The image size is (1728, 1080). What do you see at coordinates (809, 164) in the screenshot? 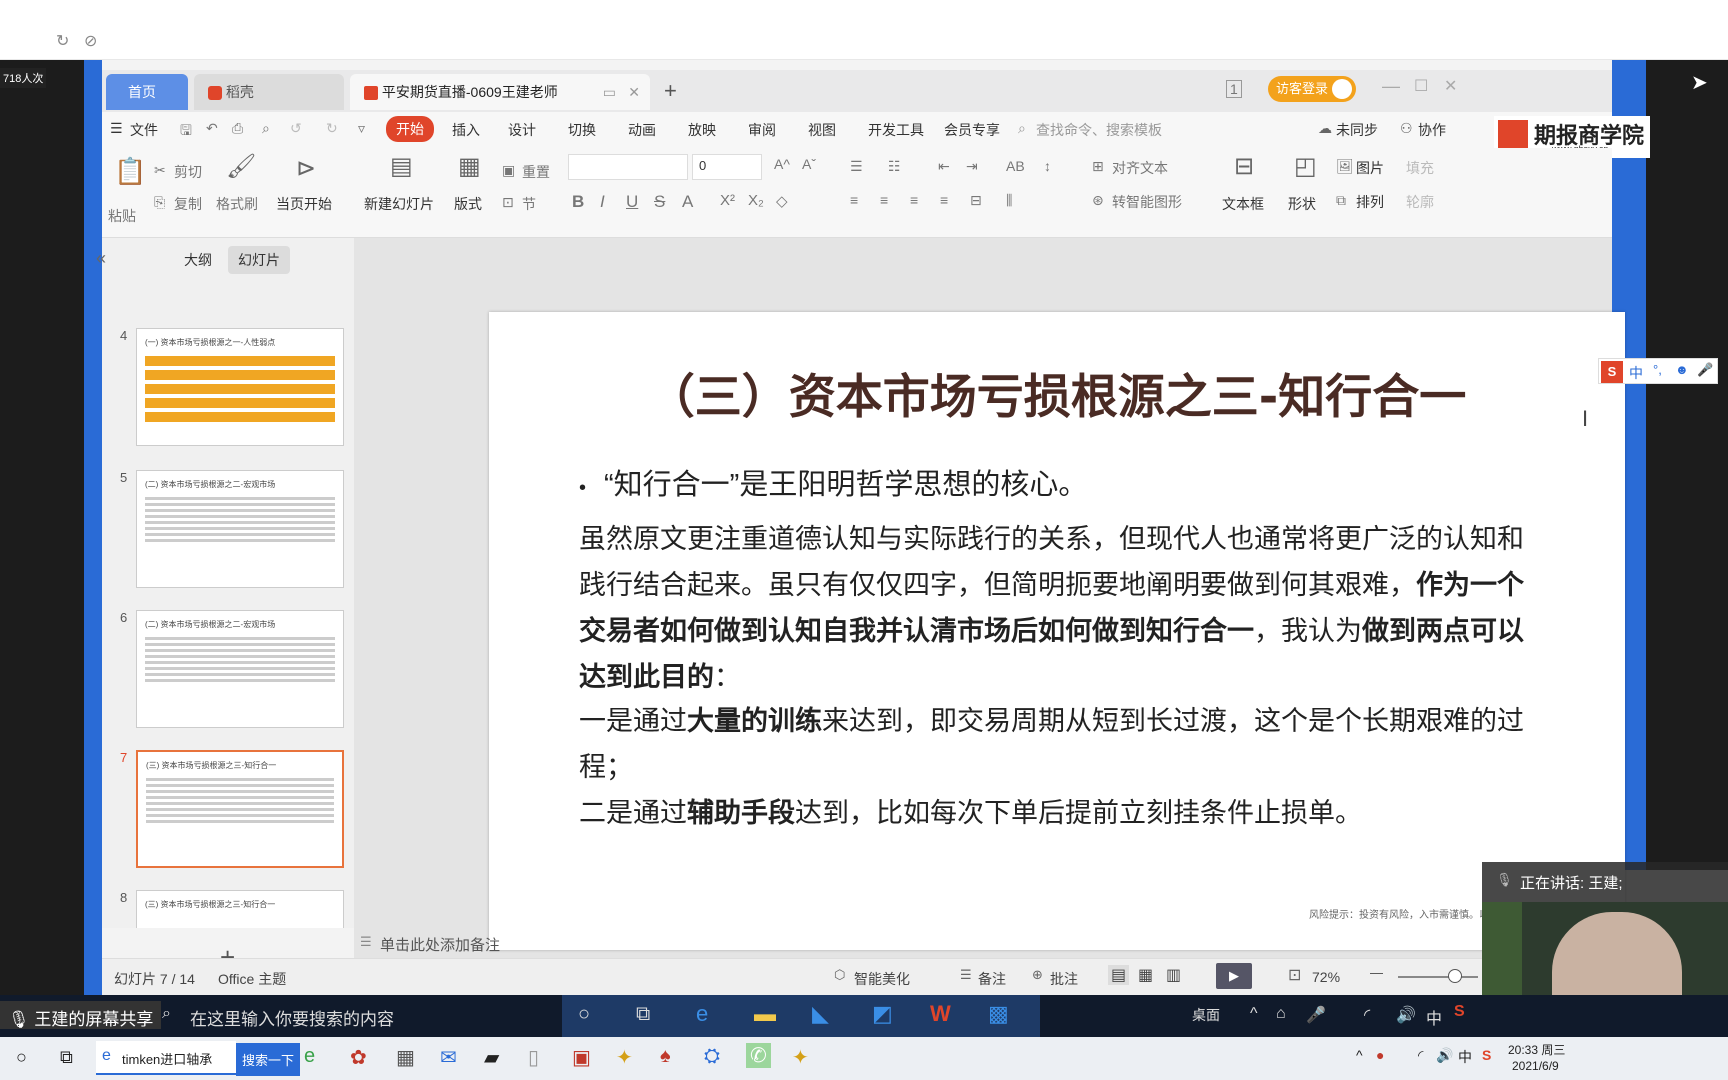
I see `shrink-font-icon: Aˇ` at bounding box center [809, 164].